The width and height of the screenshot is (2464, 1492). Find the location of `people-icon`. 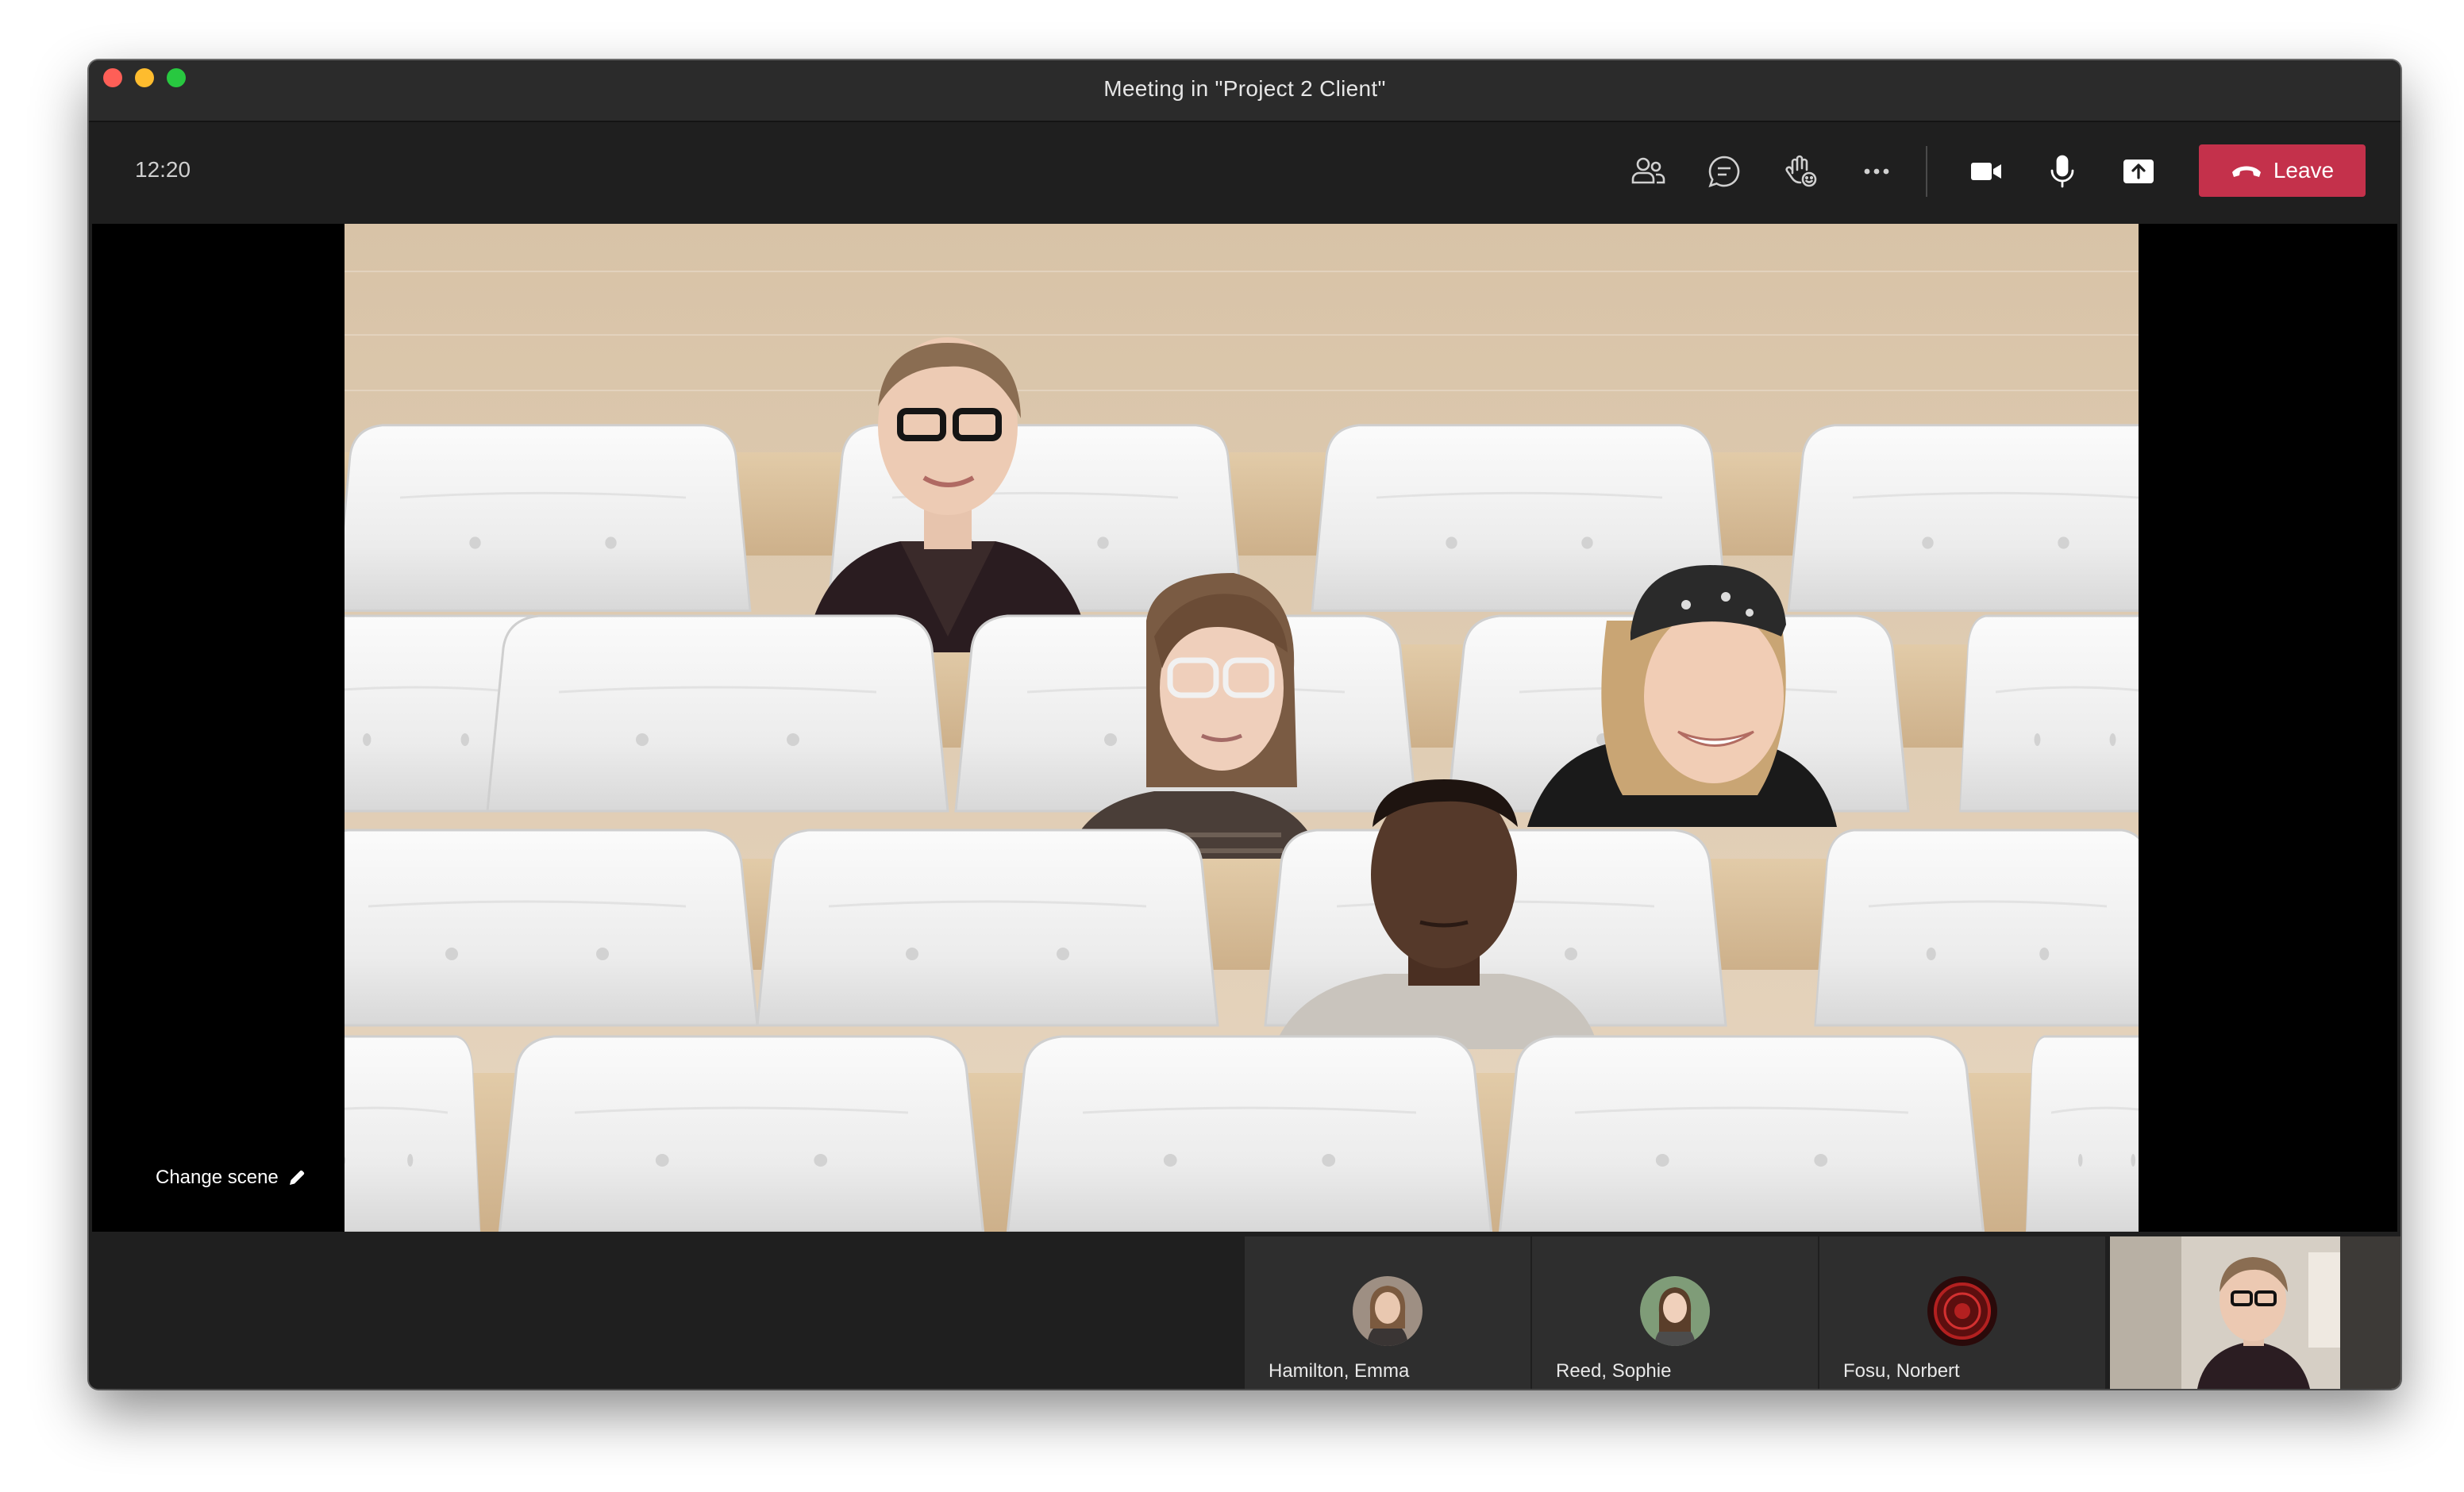

people-icon is located at coordinates (1648, 170).